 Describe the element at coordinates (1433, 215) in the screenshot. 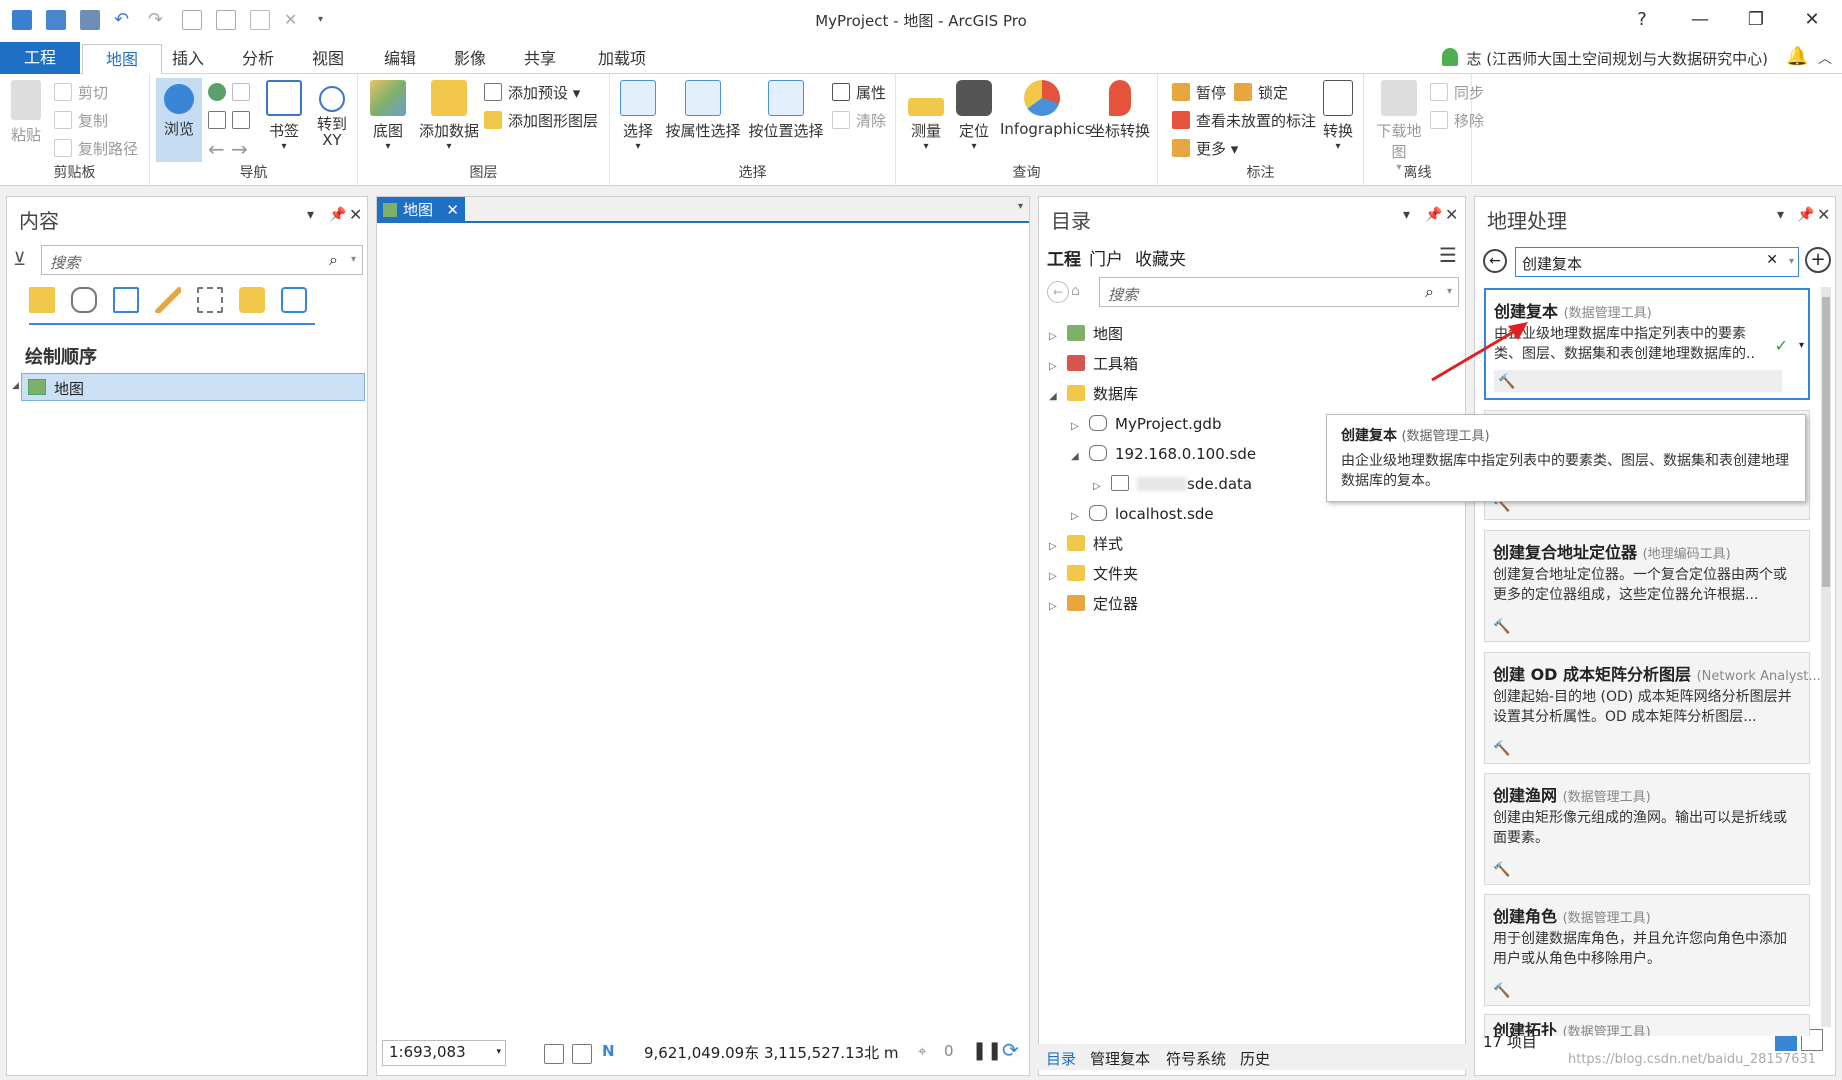

I see `catalog-pin-icon: 📌` at that location.